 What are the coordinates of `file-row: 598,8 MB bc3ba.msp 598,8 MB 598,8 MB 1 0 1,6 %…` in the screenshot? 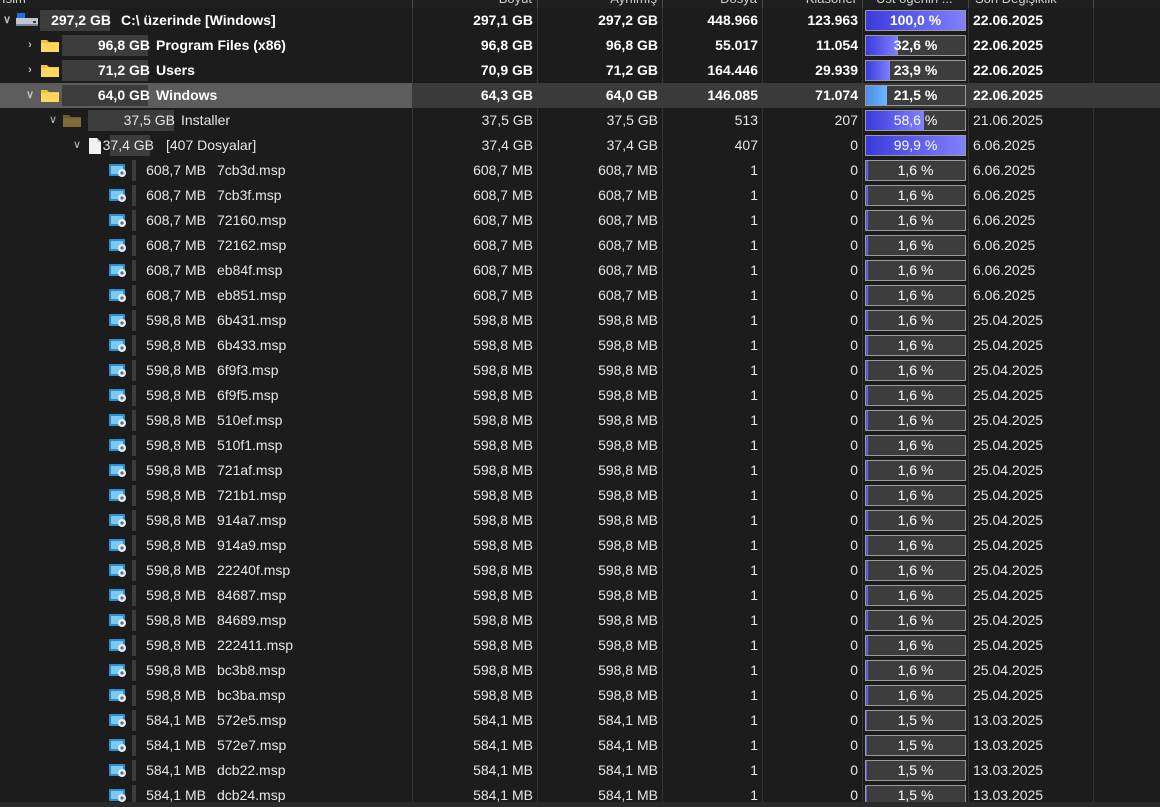 It's located at (580, 695).